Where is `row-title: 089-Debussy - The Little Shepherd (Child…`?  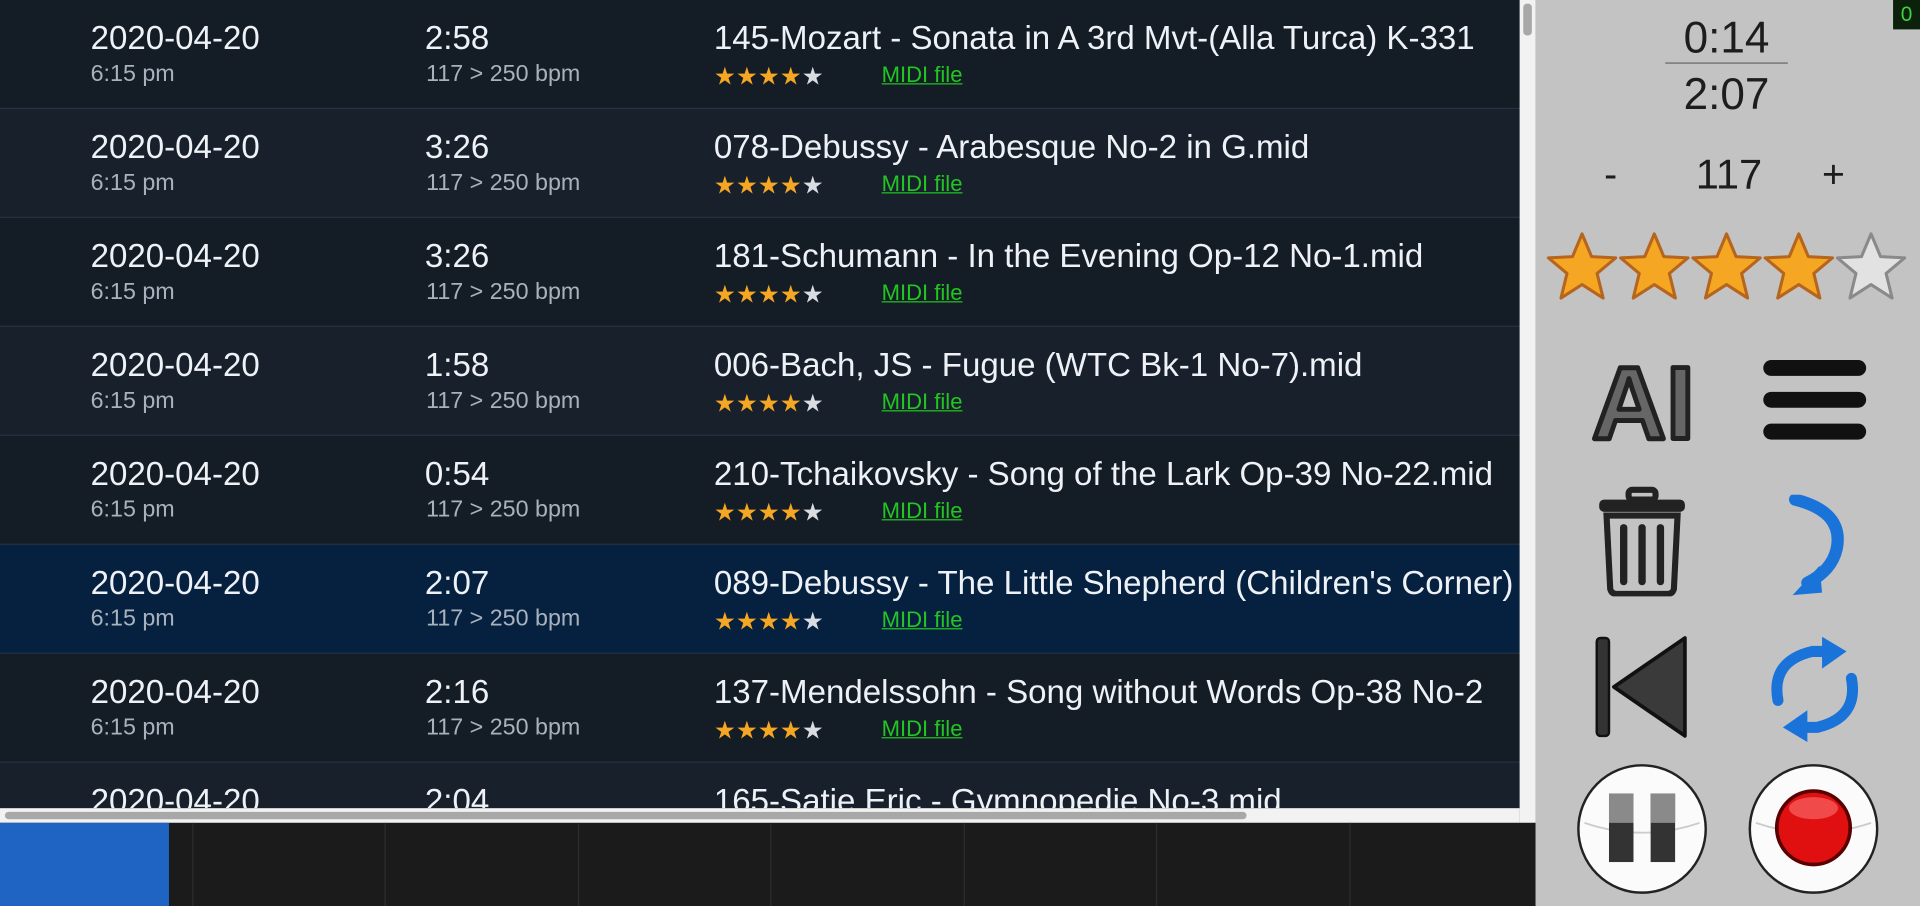
row-title: 089-Debussy - The Little Shepherd (Child… is located at coordinates (1113, 583).